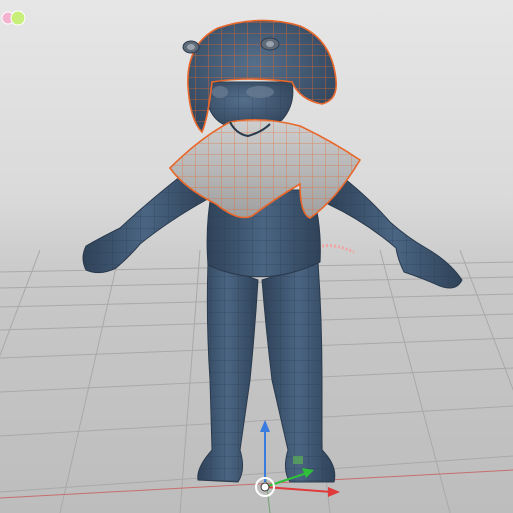  I want to click on x-axis-arrow-head, so click(334, 492).